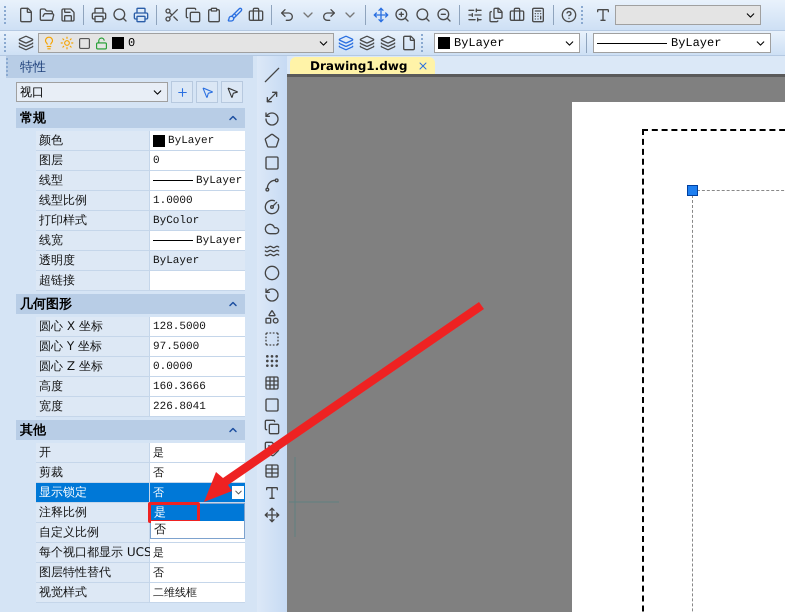 The image size is (785, 612). Describe the element at coordinates (197, 281) in the screenshot. I see `value-cell` at that location.